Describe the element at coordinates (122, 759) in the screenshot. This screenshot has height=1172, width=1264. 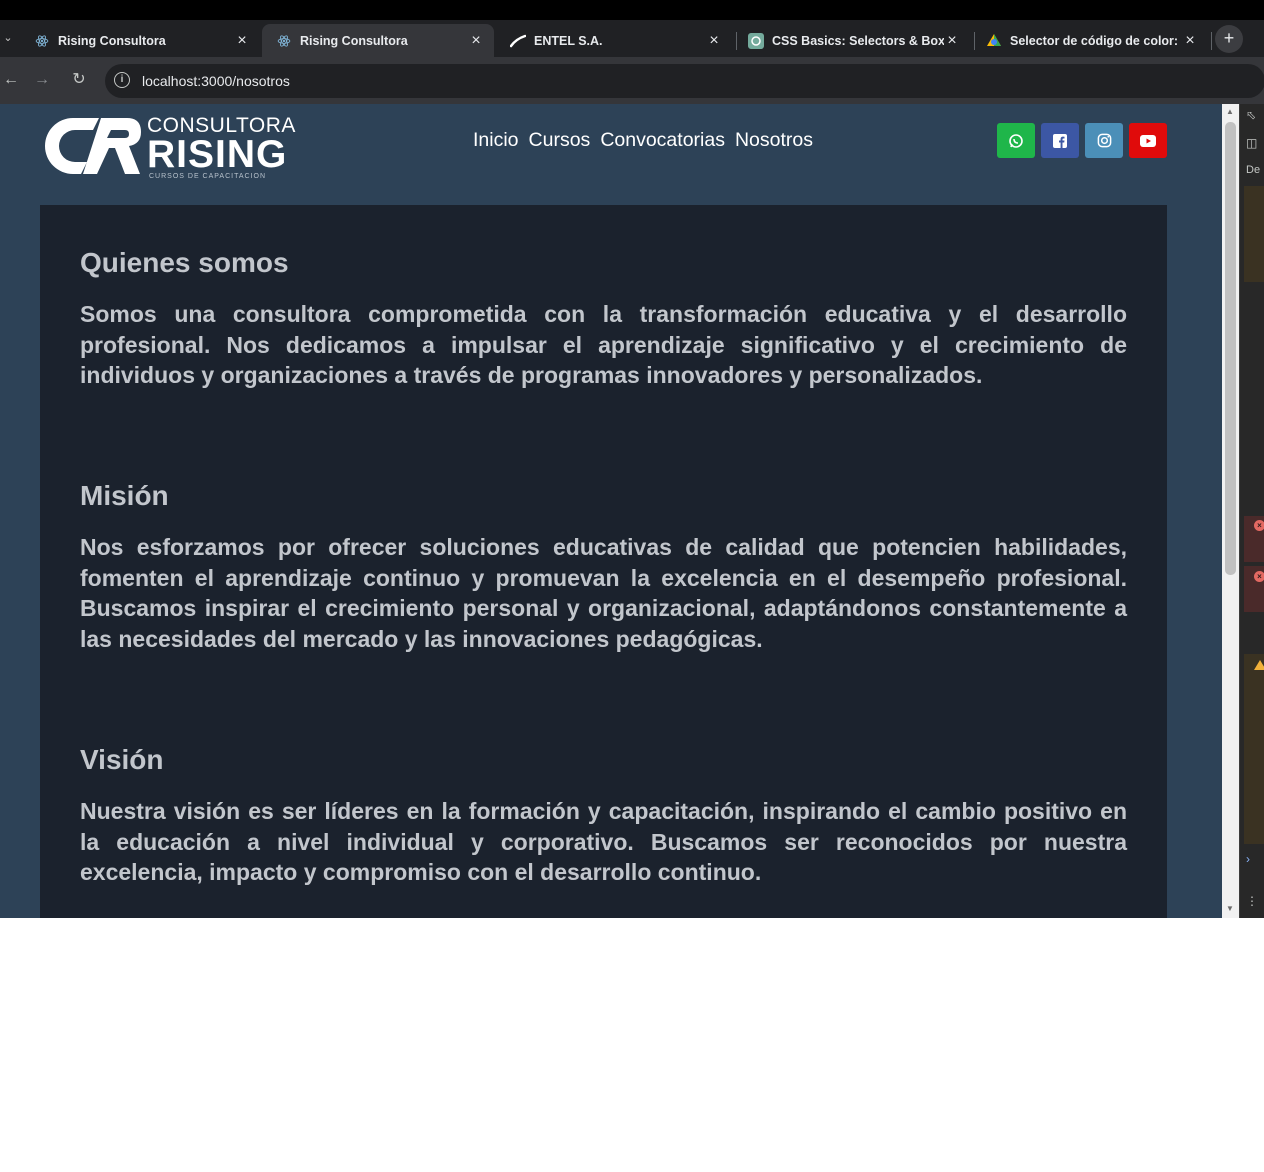
I see `section-heading: Visión` at that location.